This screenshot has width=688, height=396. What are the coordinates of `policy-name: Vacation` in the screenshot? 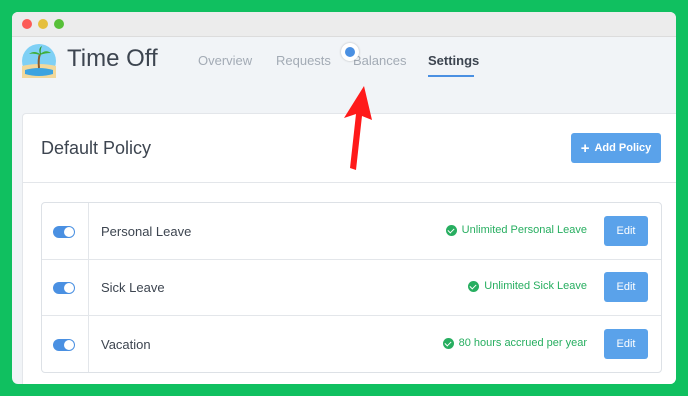 It's located at (126, 344).